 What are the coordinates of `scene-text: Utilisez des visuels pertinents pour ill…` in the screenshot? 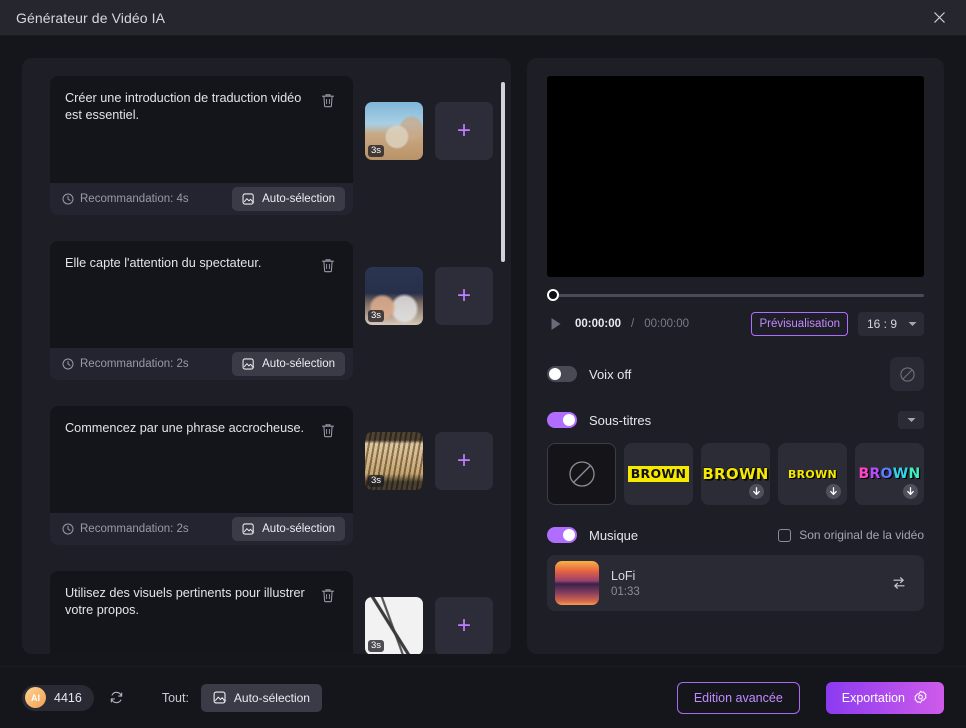 It's located at (188, 602).